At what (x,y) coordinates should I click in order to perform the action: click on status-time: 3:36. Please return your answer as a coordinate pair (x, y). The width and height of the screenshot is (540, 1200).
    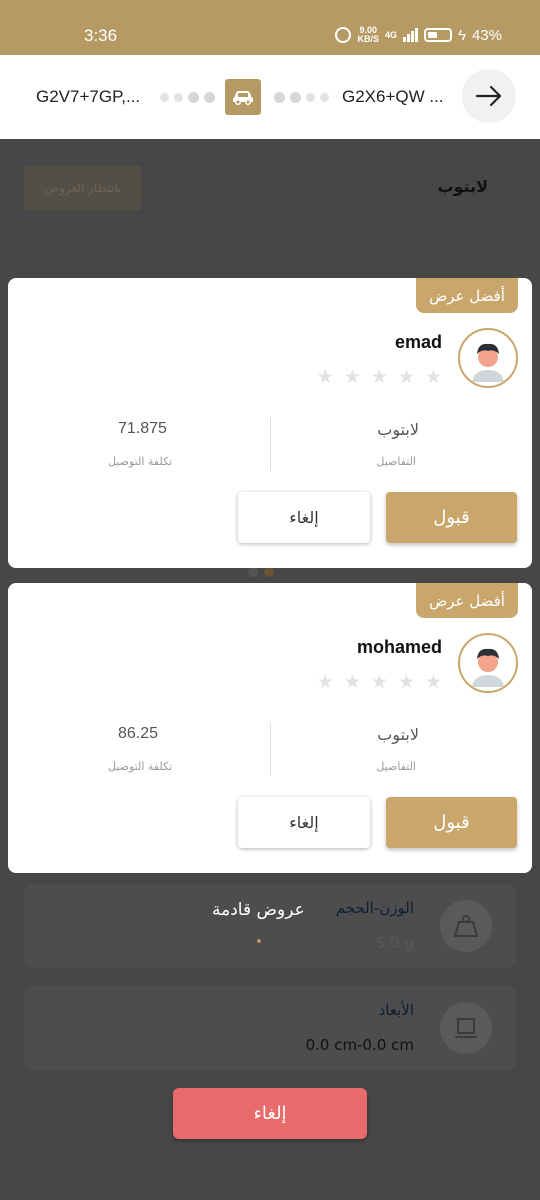
    Looking at the image, I should click on (101, 35).